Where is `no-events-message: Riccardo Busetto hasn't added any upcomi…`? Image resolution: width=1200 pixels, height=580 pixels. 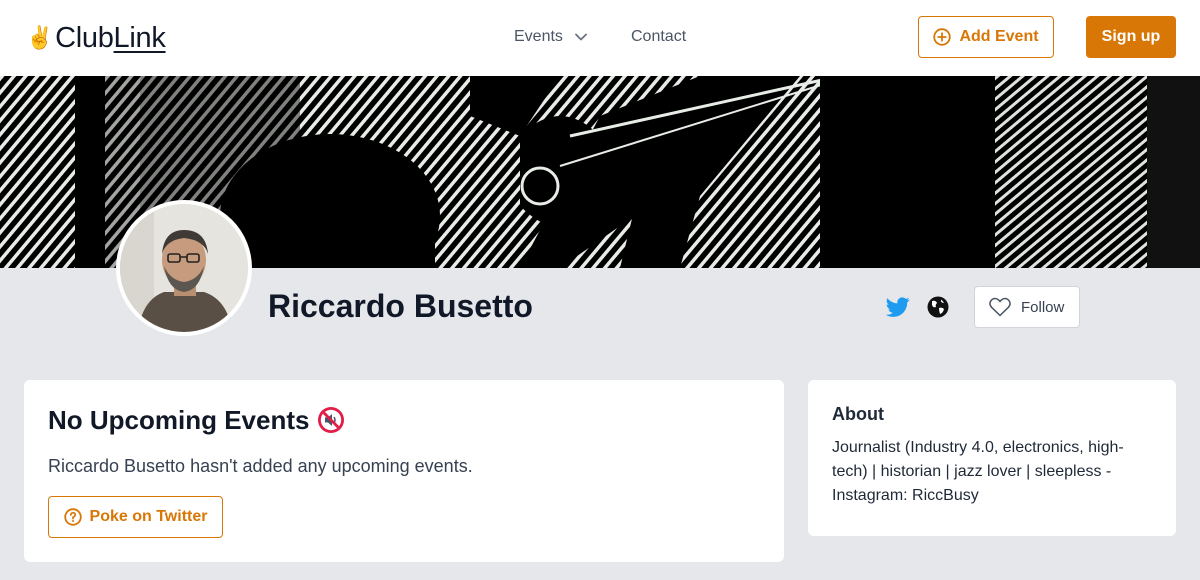
no-events-message: Riccardo Busetto hasn't added any upcomi… is located at coordinates (260, 466).